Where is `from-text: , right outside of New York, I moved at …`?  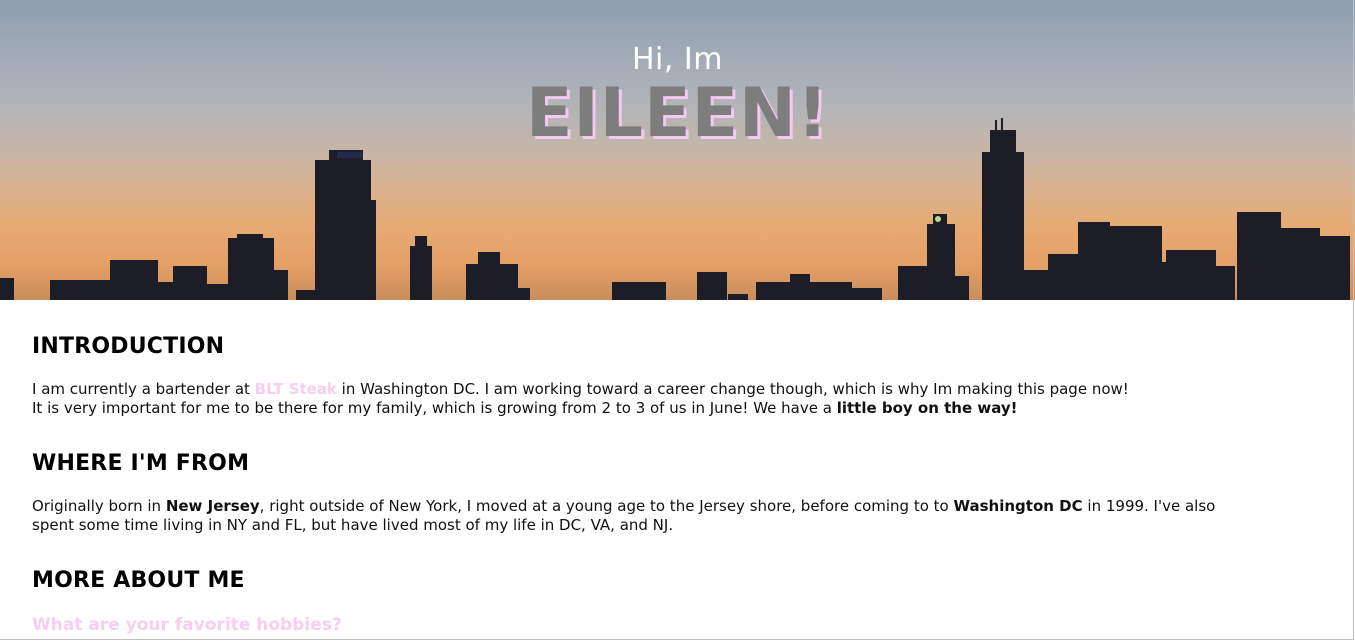
from-text: , right outside of New York, I moved at … is located at coordinates (606, 506).